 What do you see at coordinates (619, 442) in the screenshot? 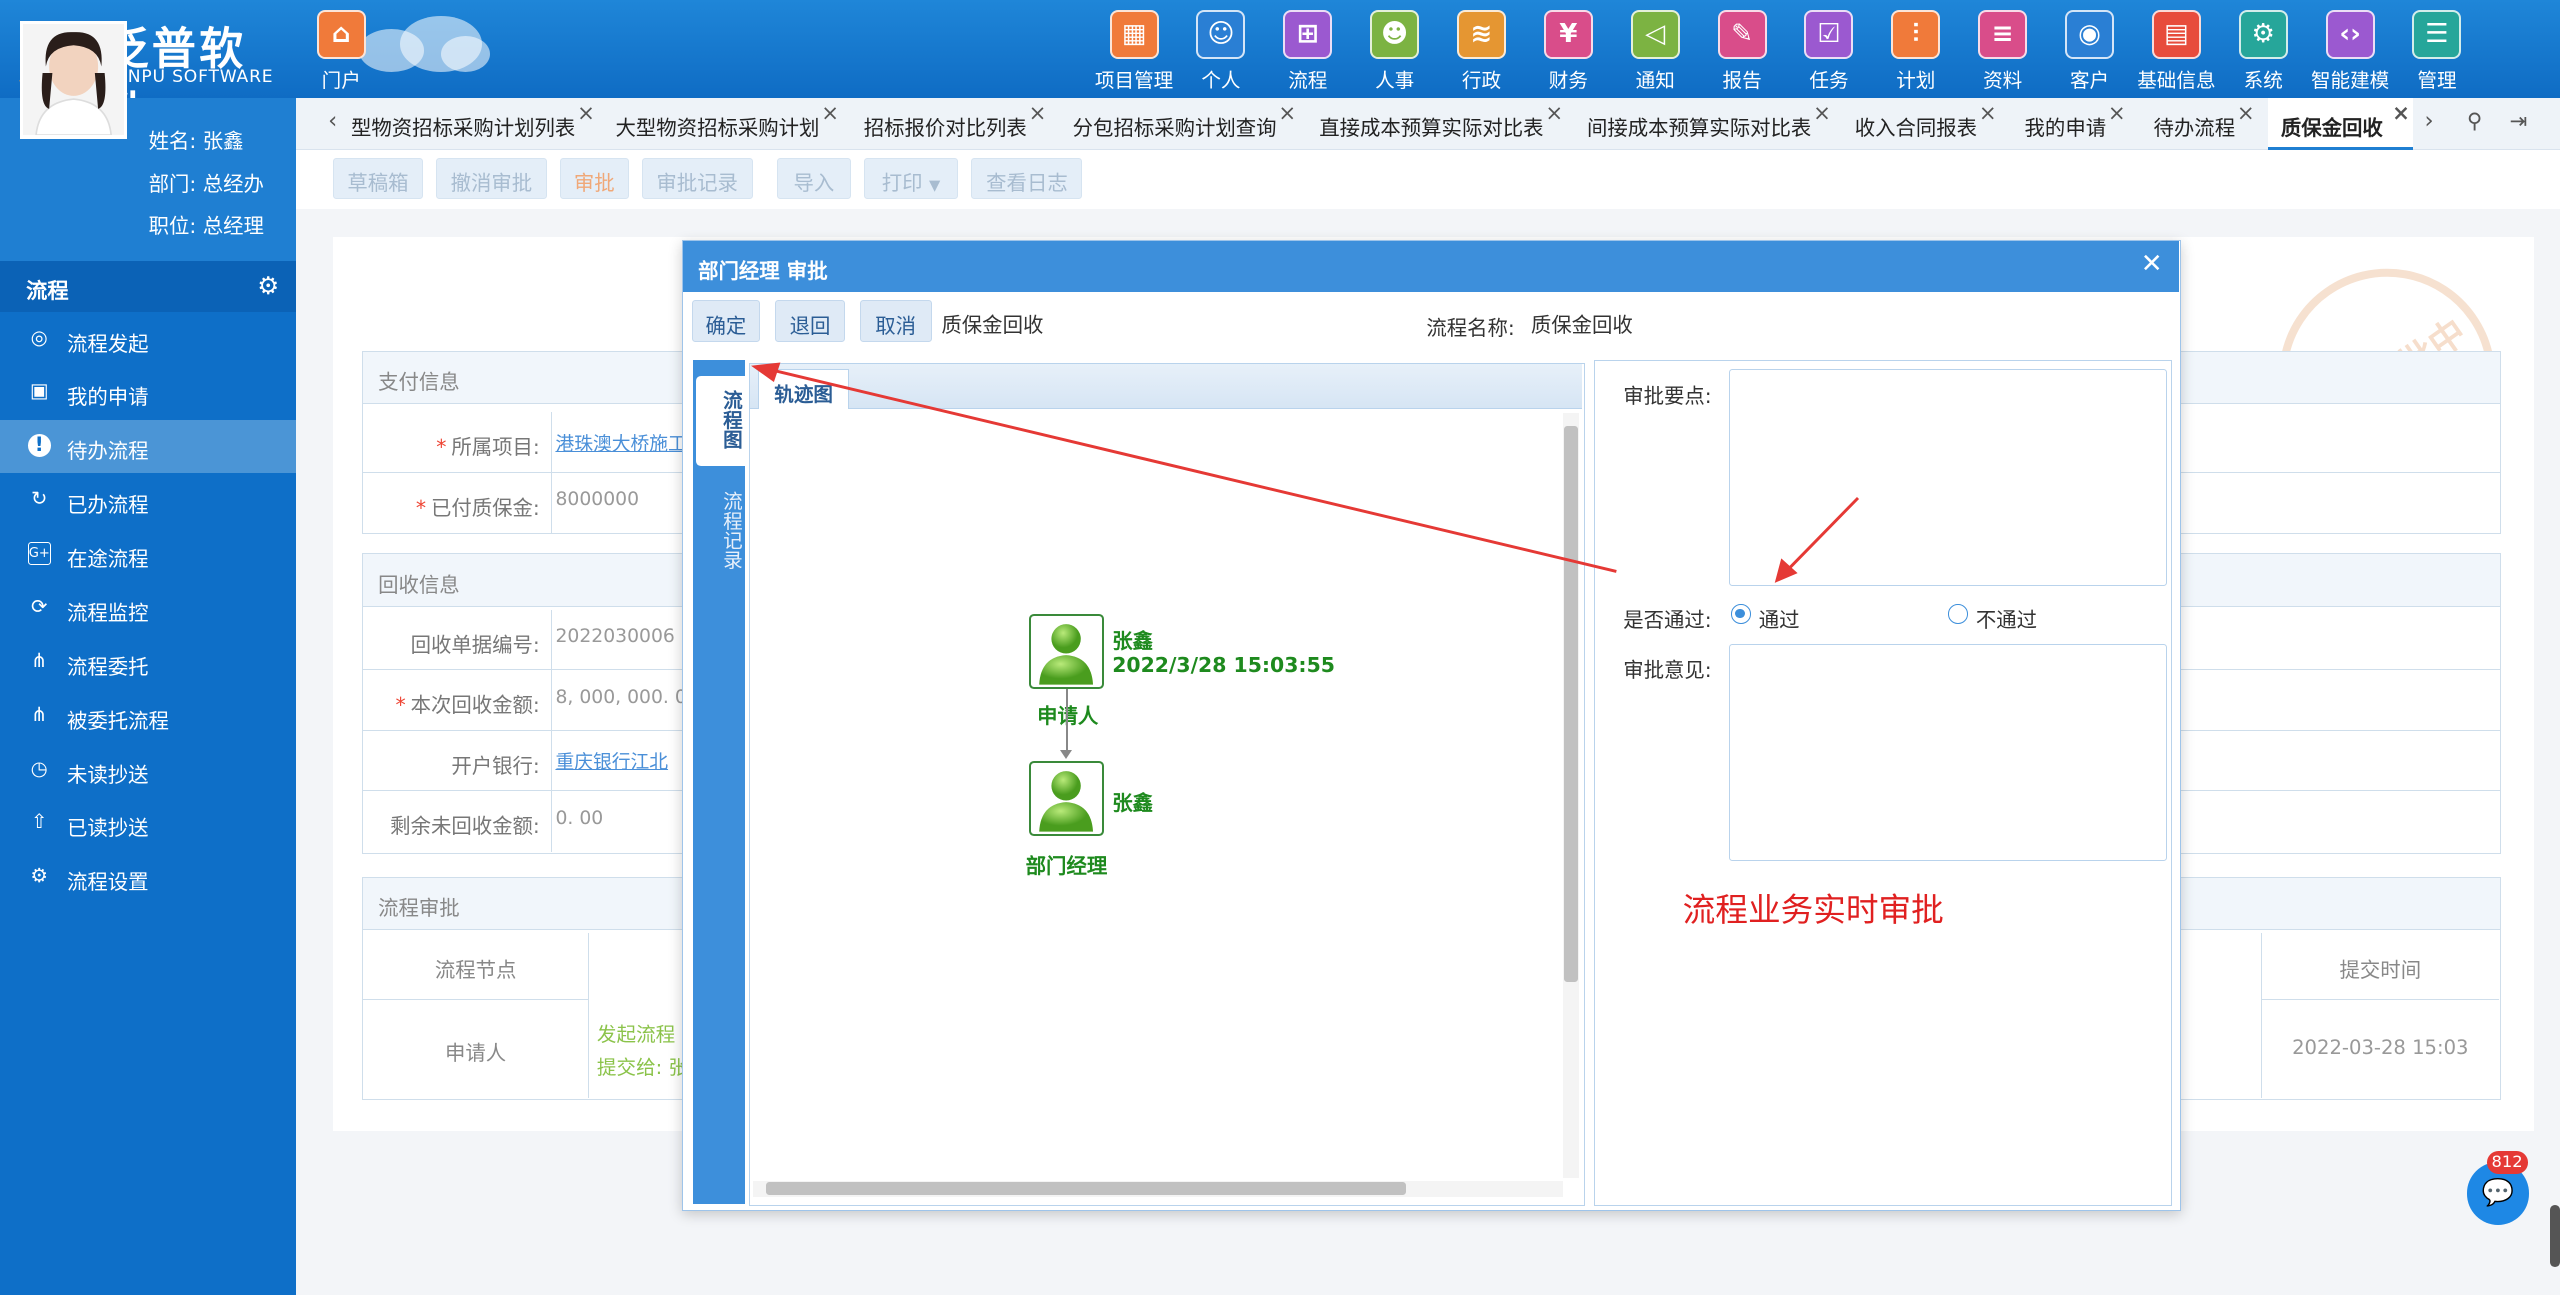
I see `project-link: 港珠澳大桥施工` at bounding box center [619, 442].